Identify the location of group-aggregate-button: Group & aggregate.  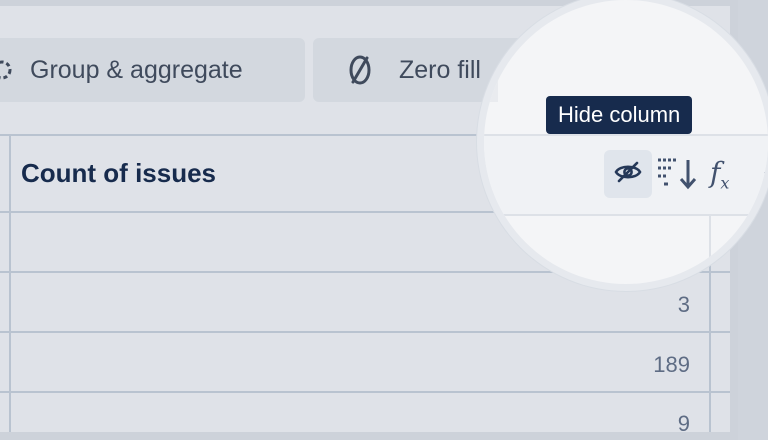
(152, 70).